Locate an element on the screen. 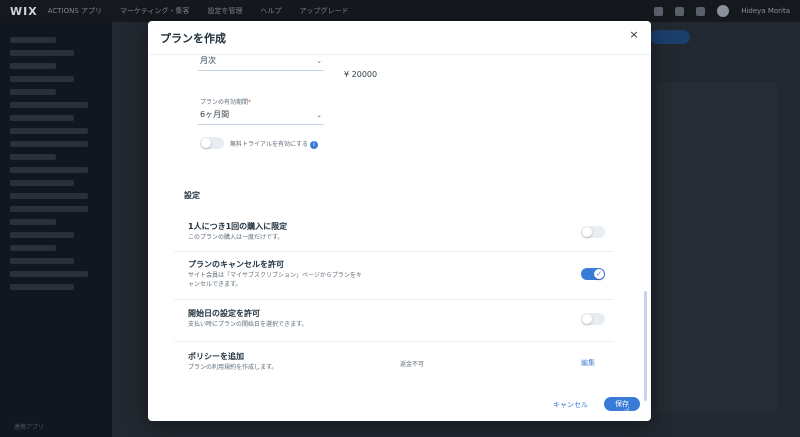  modal-title: プランを作成 is located at coordinates (193, 38).